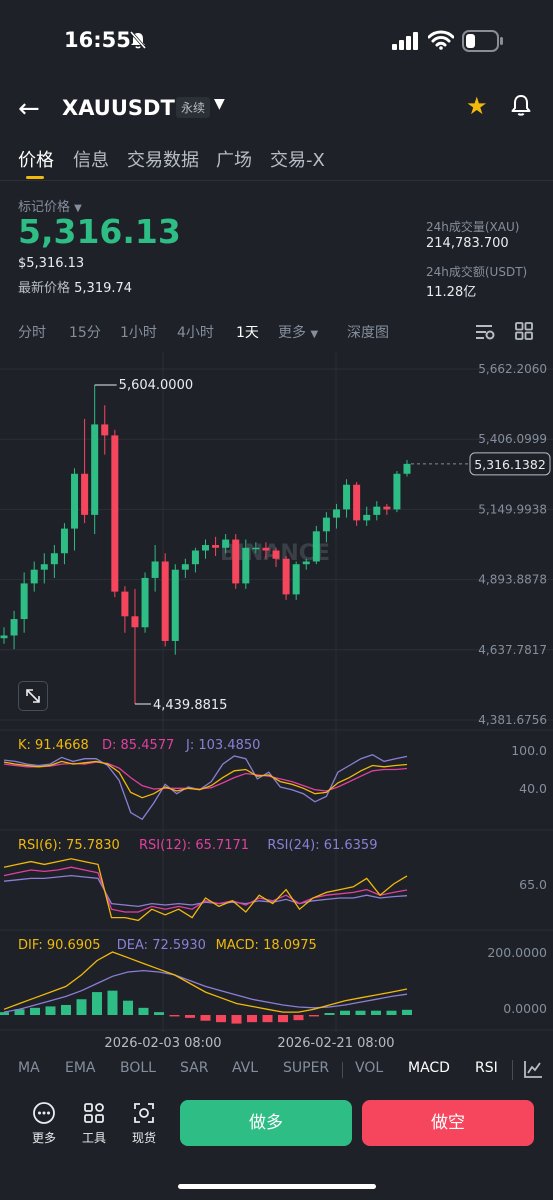 The width and height of the screenshot is (553, 1200). What do you see at coordinates (222, 745) in the screenshot?
I see `kdj-j-label: J: 103.4850` at bounding box center [222, 745].